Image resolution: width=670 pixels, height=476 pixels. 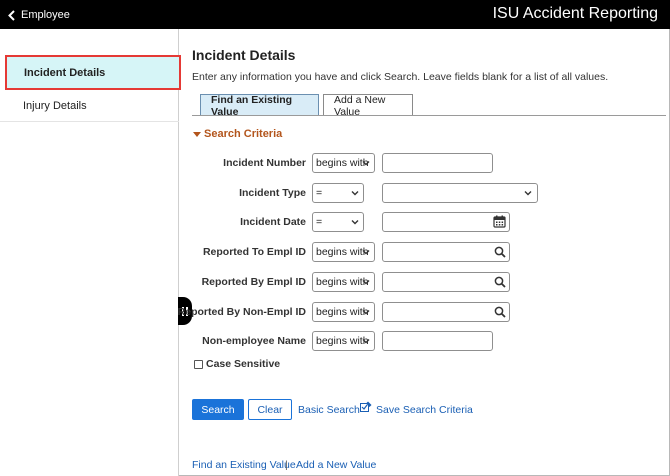 What do you see at coordinates (253, 282) in the screenshot?
I see `reported-by-empl-id-label: Reported By Empl ID` at bounding box center [253, 282].